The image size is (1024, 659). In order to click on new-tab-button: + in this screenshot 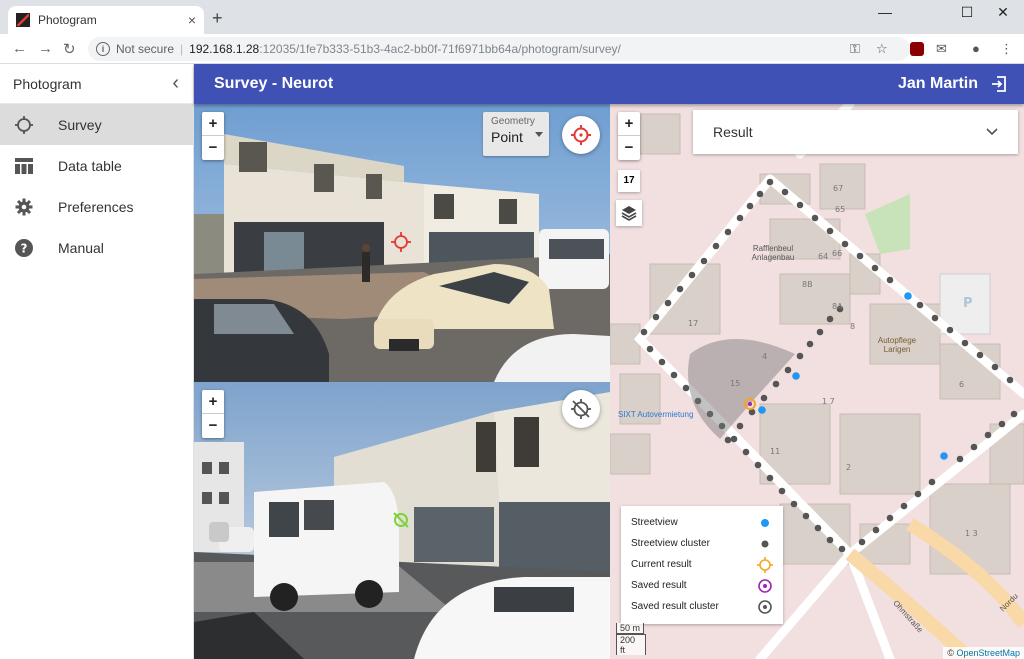, I will do `click(217, 18)`.